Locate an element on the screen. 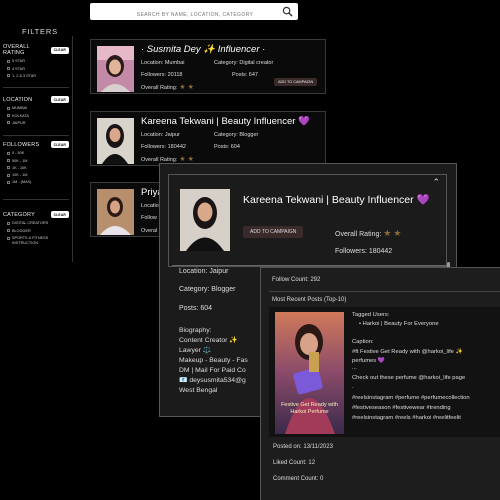 This screenshot has width=500, height=500. search-bar is located at coordinates (194, 13).